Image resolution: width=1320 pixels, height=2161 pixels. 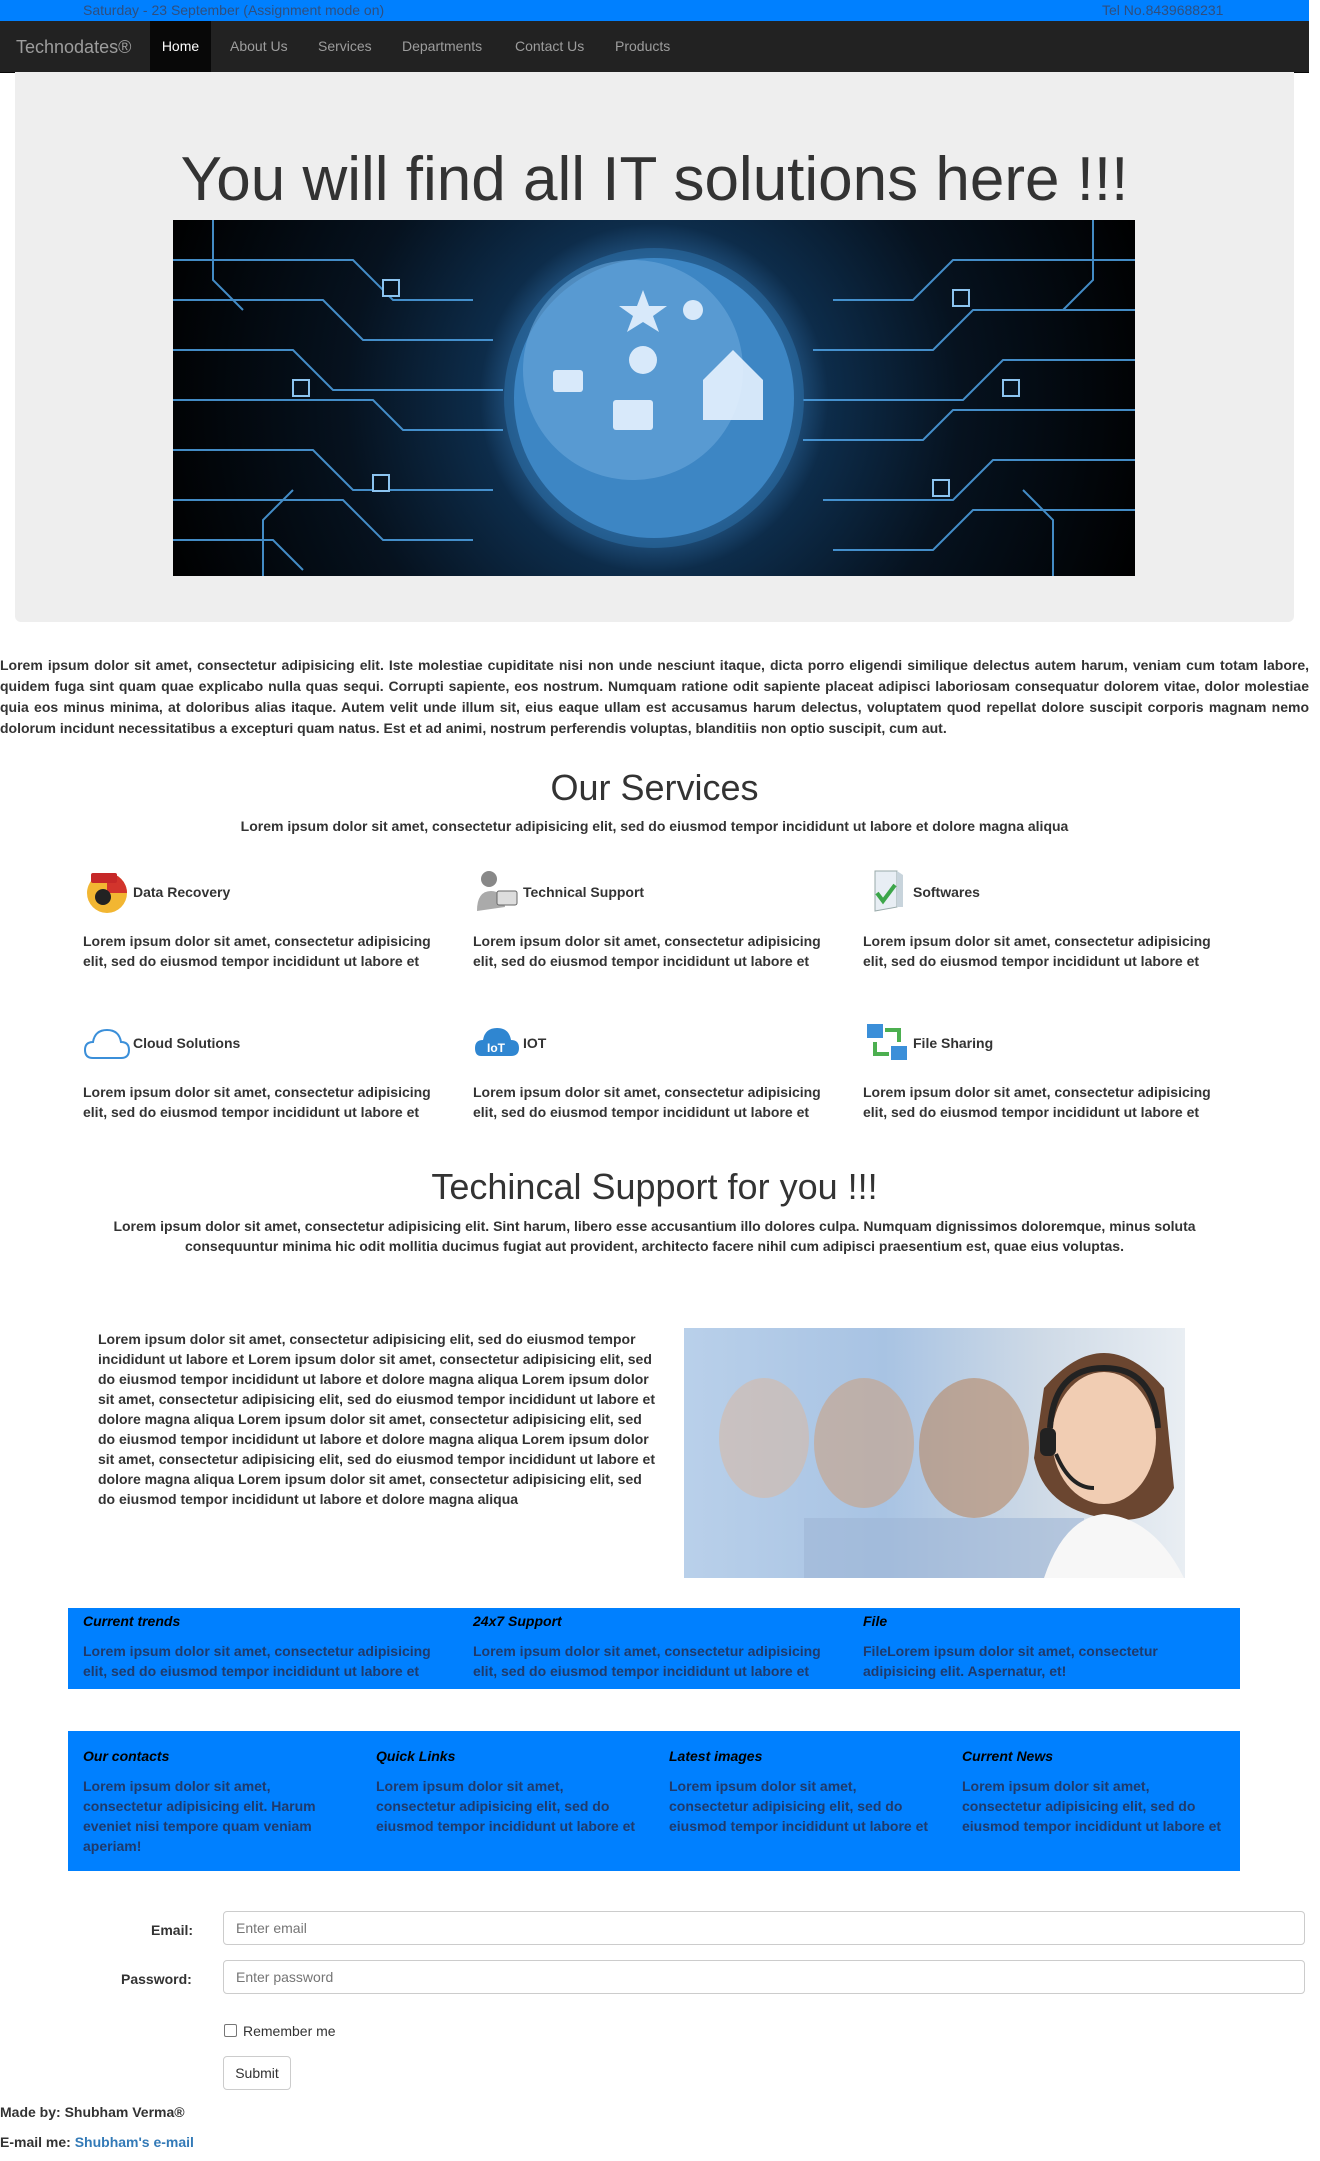 What do you see at coordinates (187, 1043) in the screenshot?
I see `service-name: Cloud Solutions` at bounding box center [187, 1043].